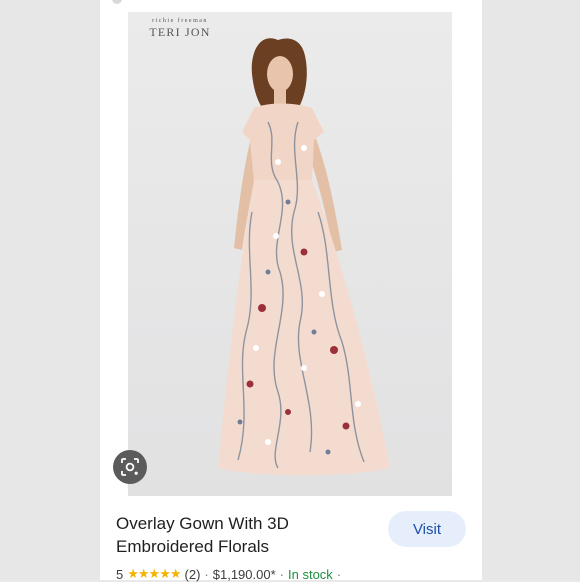 Image resolution: width=580 pixels, height=582 pixels. What do you see at coordinates (193, 574) in the screenshot?
I see `review-count: (2)` at bounding box center [193, 574].